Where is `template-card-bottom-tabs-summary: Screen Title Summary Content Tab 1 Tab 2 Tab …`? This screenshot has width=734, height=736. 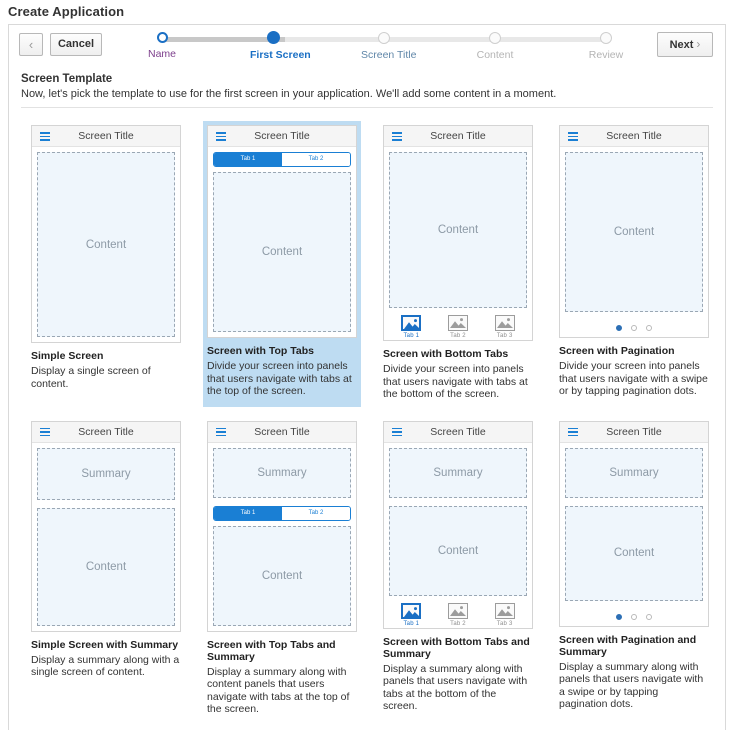
template-card-bottom-tabs-summary: Screen Title Summary Content Tab 1 Tab 2 Tab … is located at coordinates (458, 569).